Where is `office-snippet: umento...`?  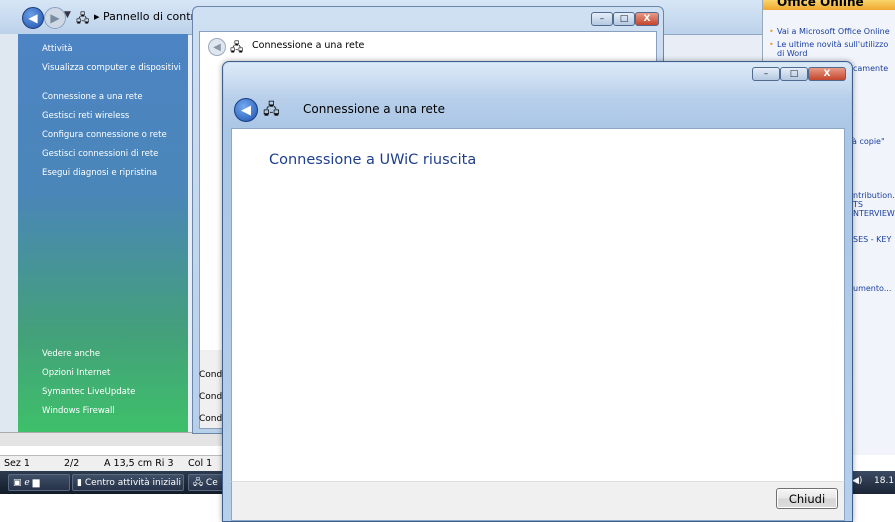
office-snippet: umento... is located at coordinates (872, 288).